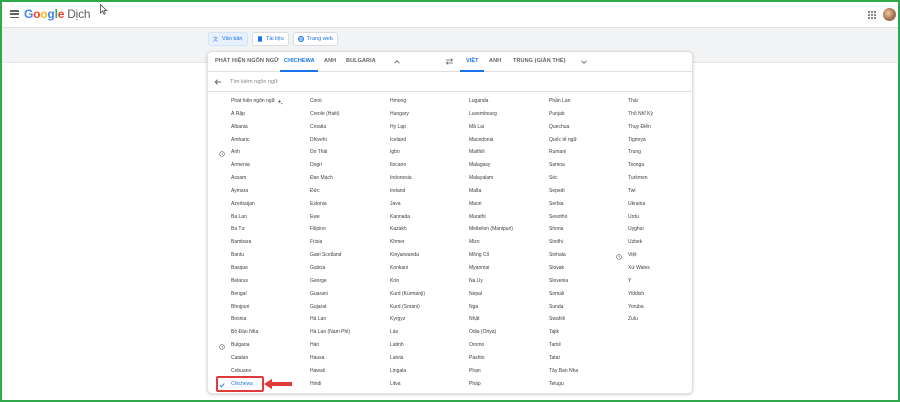 Image resolution: width=900 pixels, height=402 pixels. What do you see at coordinates (564, 358) in the screenshot?
I see `language-option: Tatar` at bounding box center [564, 358].